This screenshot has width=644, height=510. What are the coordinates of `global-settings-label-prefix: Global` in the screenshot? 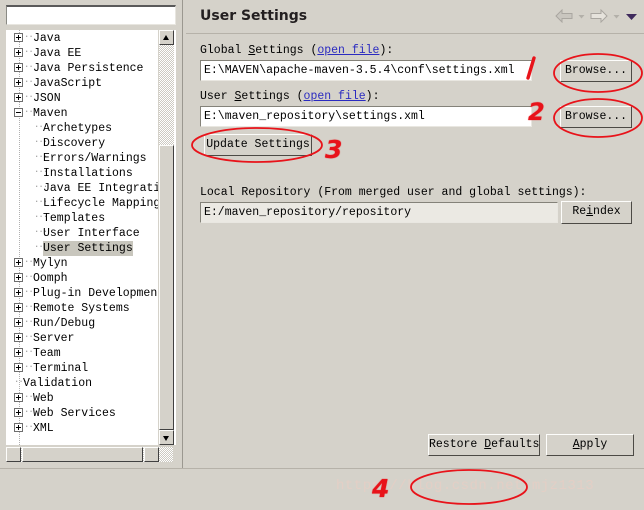 It's located at (224, 50).